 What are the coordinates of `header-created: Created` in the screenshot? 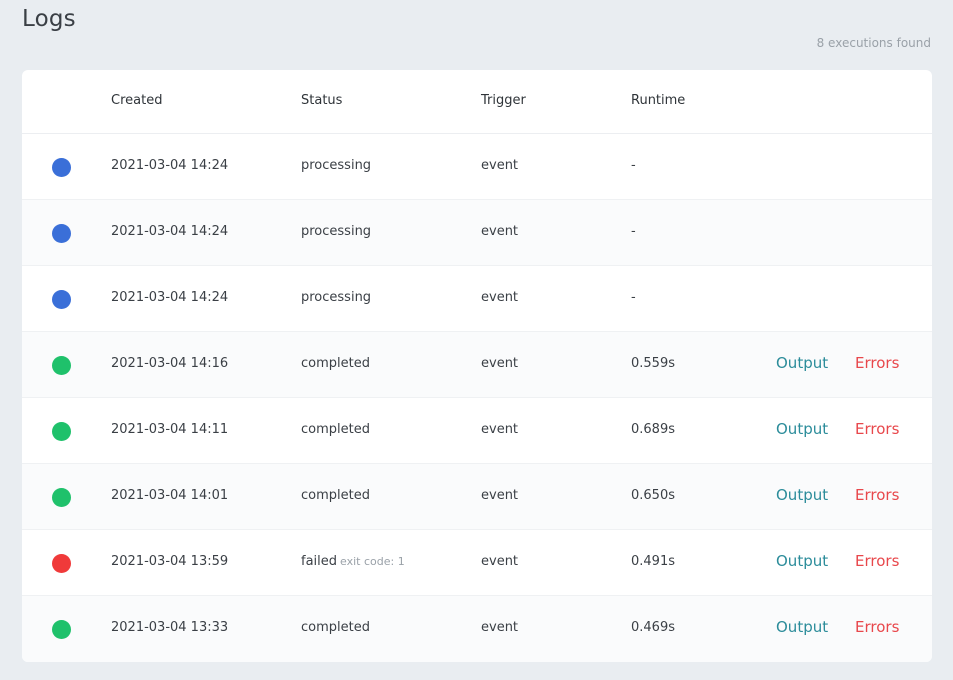 It's located at (137, 100).